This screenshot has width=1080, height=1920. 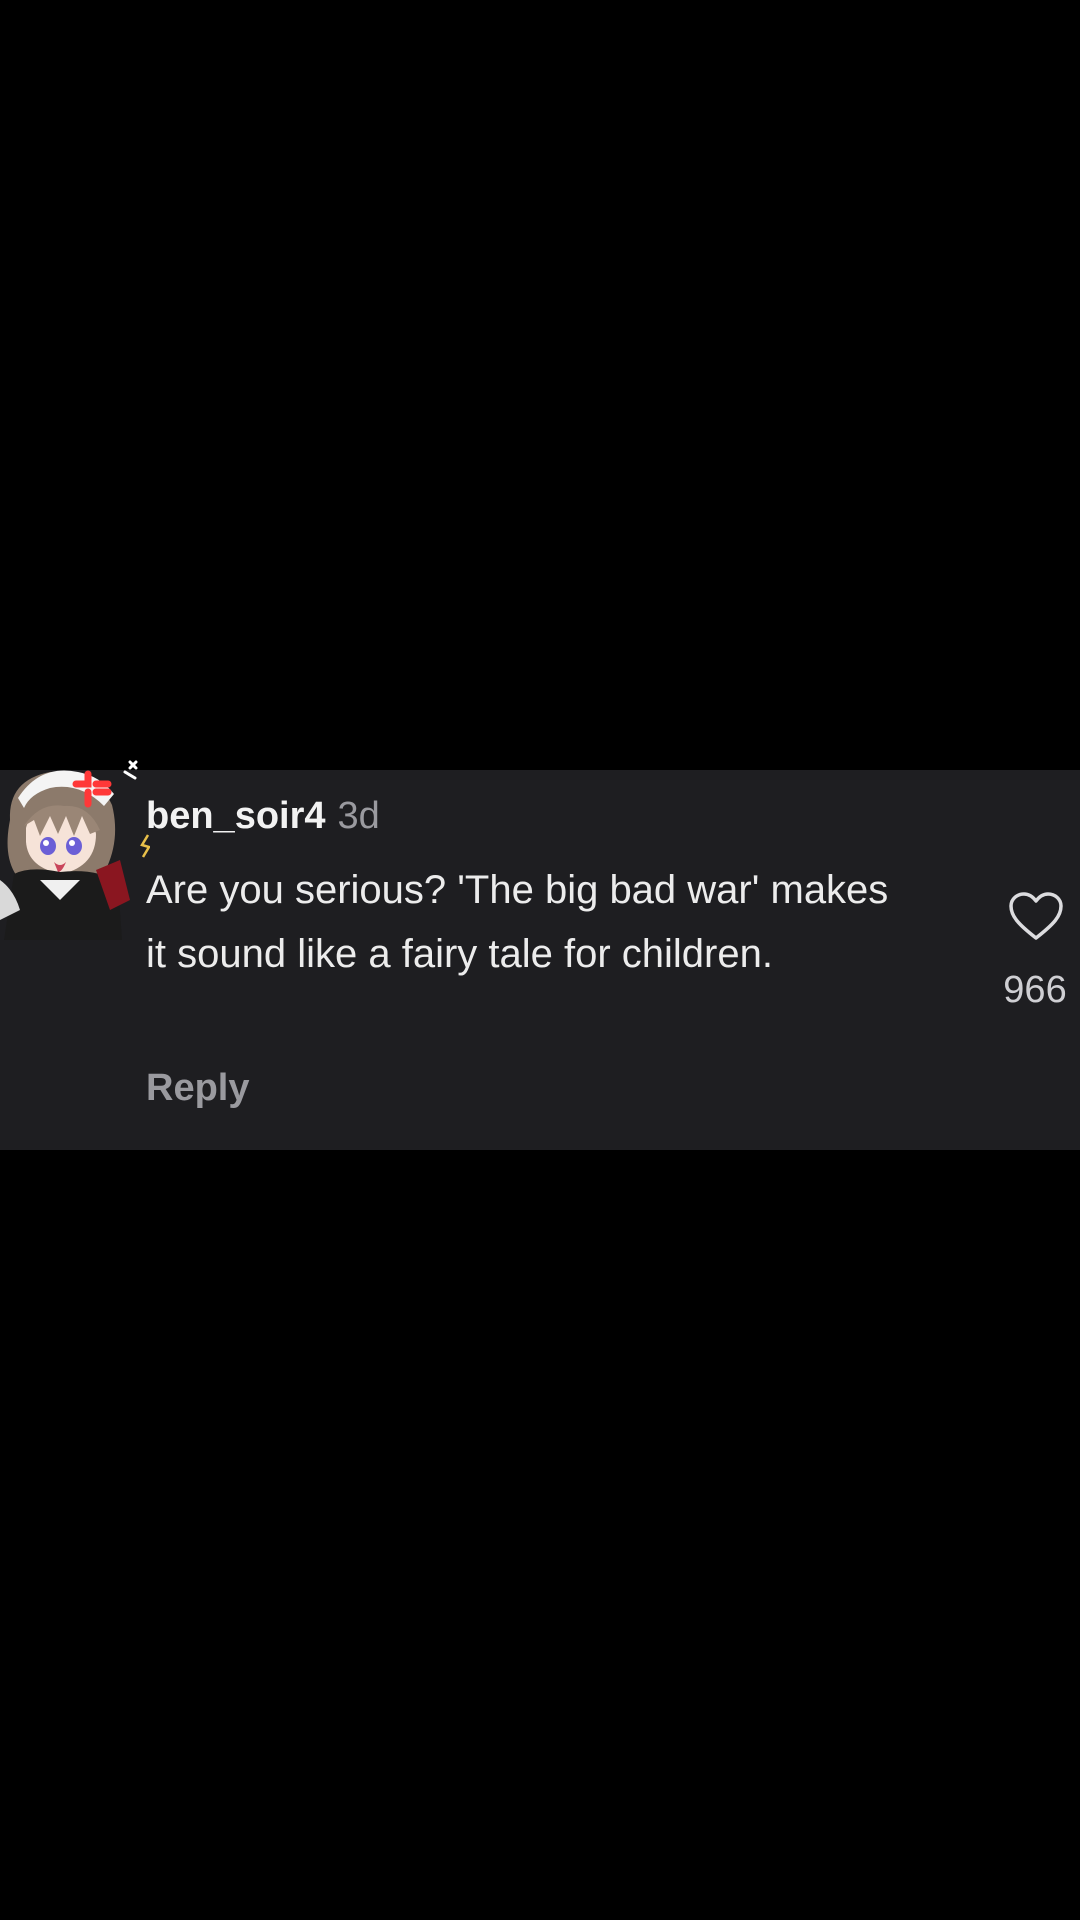 I want to click on anime-character-avatar-icon, so click(x=75, y=850).